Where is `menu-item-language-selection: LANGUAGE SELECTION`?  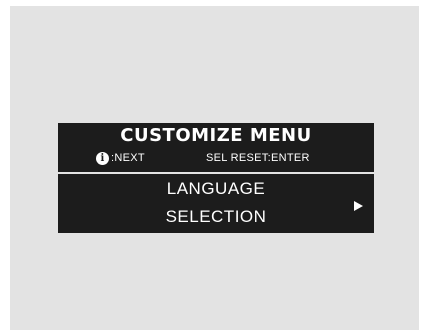 menu-item-language-selection: LANGUAGE SELECTION is located at coordinates (216, 203).